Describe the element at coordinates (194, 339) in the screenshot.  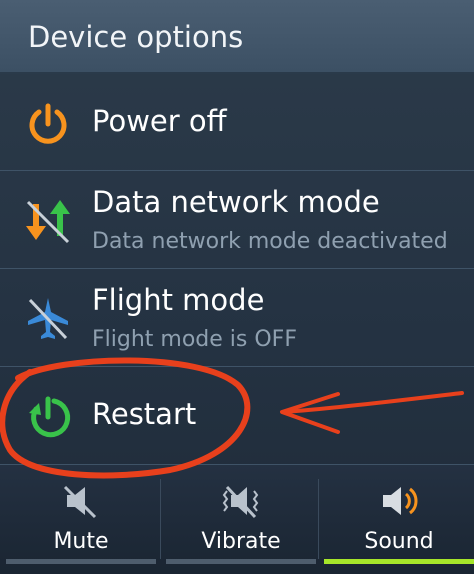
I see `option-status: Flight mode is OFF` at that location.